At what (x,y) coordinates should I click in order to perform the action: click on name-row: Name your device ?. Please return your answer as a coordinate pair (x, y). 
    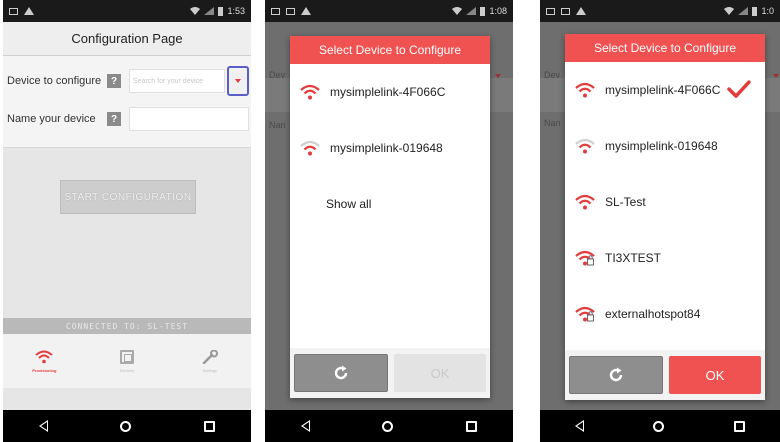
    Looking at the image, I should click on (127, 119).